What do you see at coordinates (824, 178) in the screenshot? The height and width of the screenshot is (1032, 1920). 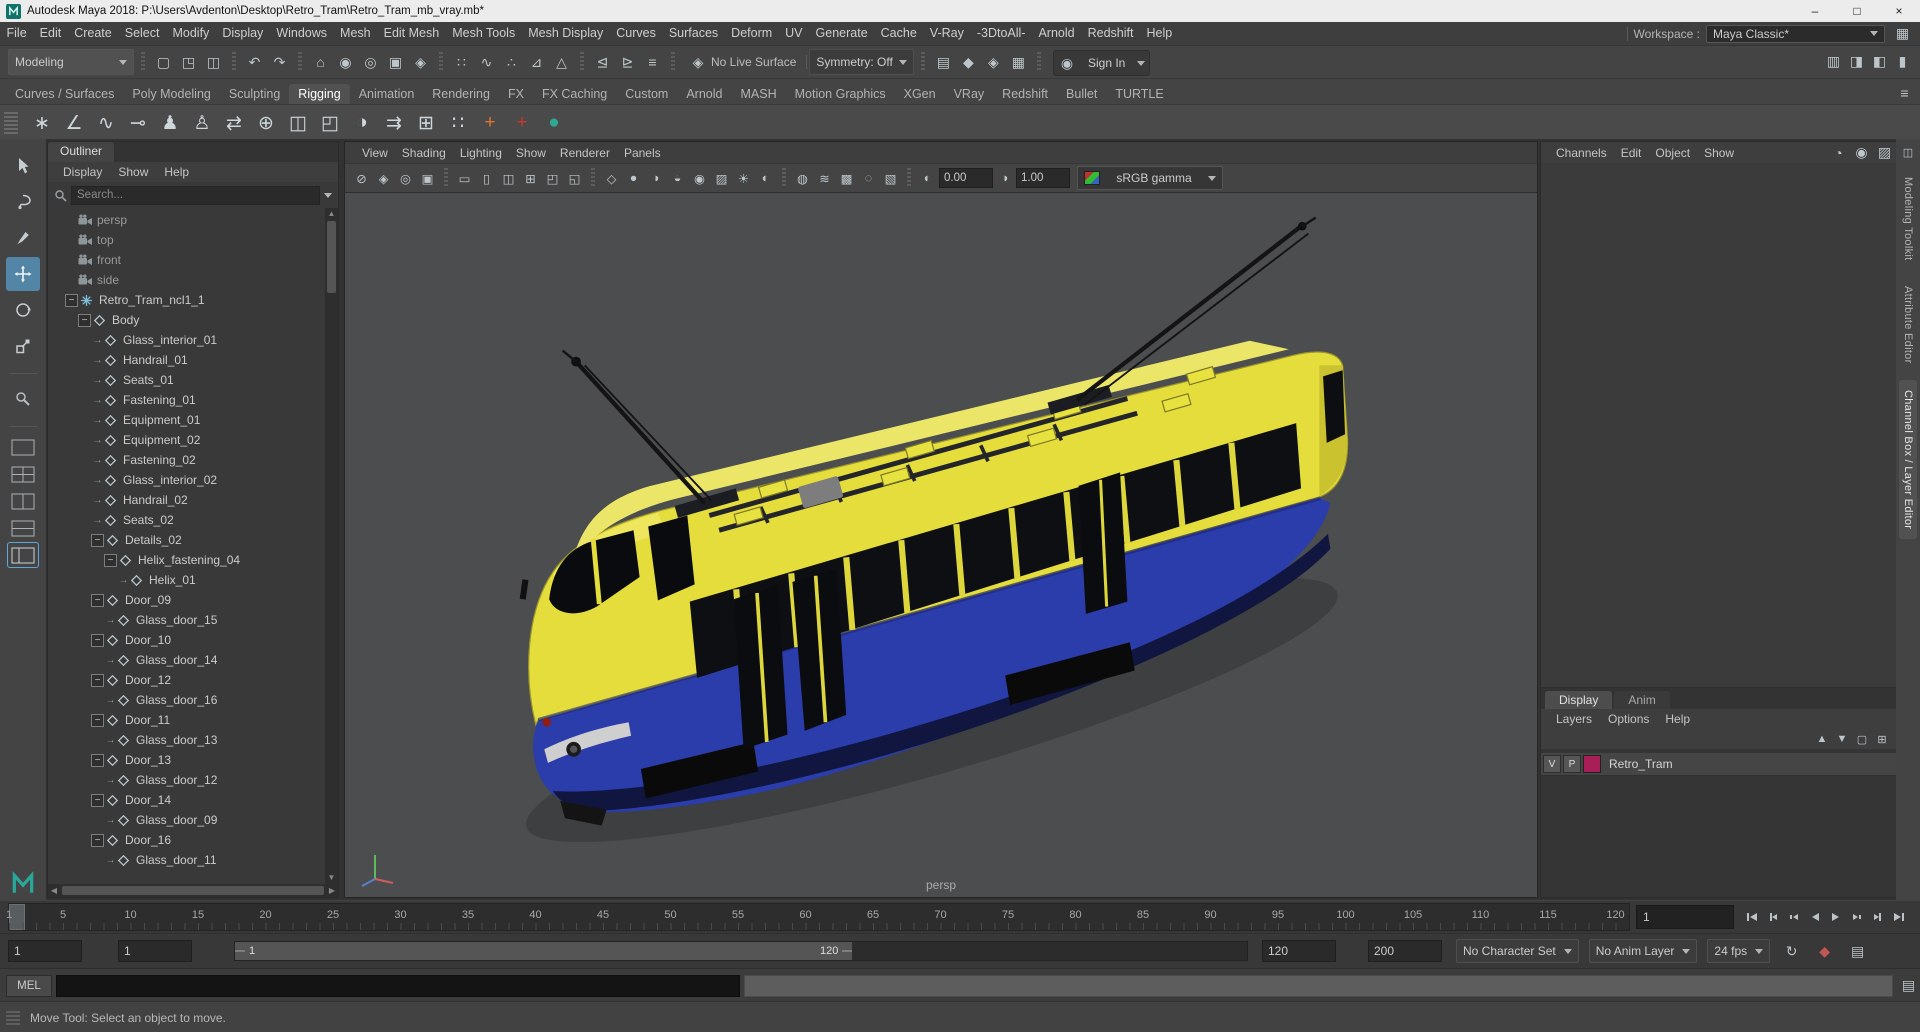 I see `motion-blur-icon: ≋` at bounding box center [824, 178].